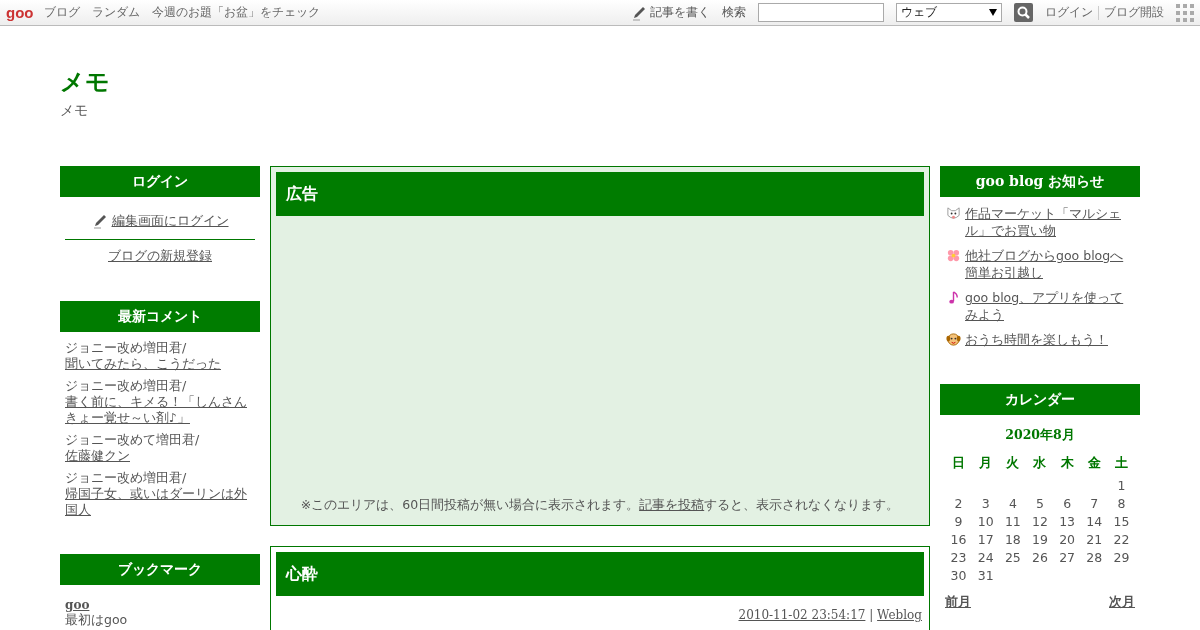 The width and height of the screenshot is (1200, 630). I want to click on calendar-day: 1, so click(1121, 485).